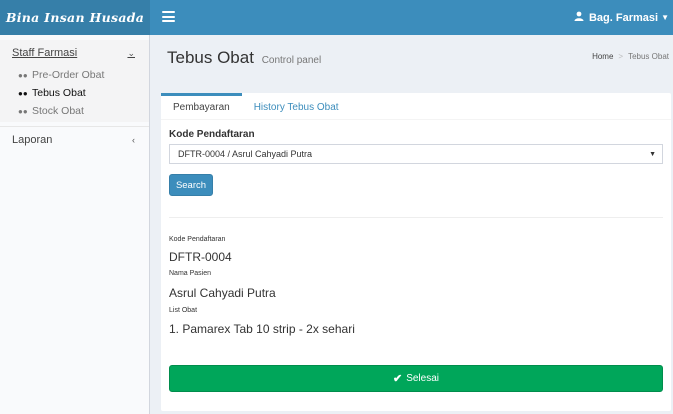 The image size is (673, 414). What do you see at coordinates (296, 106) in the screenshot?
I see `tab-history-tebus-obat: History Tebus Obat` at bounding box center [296, 106].